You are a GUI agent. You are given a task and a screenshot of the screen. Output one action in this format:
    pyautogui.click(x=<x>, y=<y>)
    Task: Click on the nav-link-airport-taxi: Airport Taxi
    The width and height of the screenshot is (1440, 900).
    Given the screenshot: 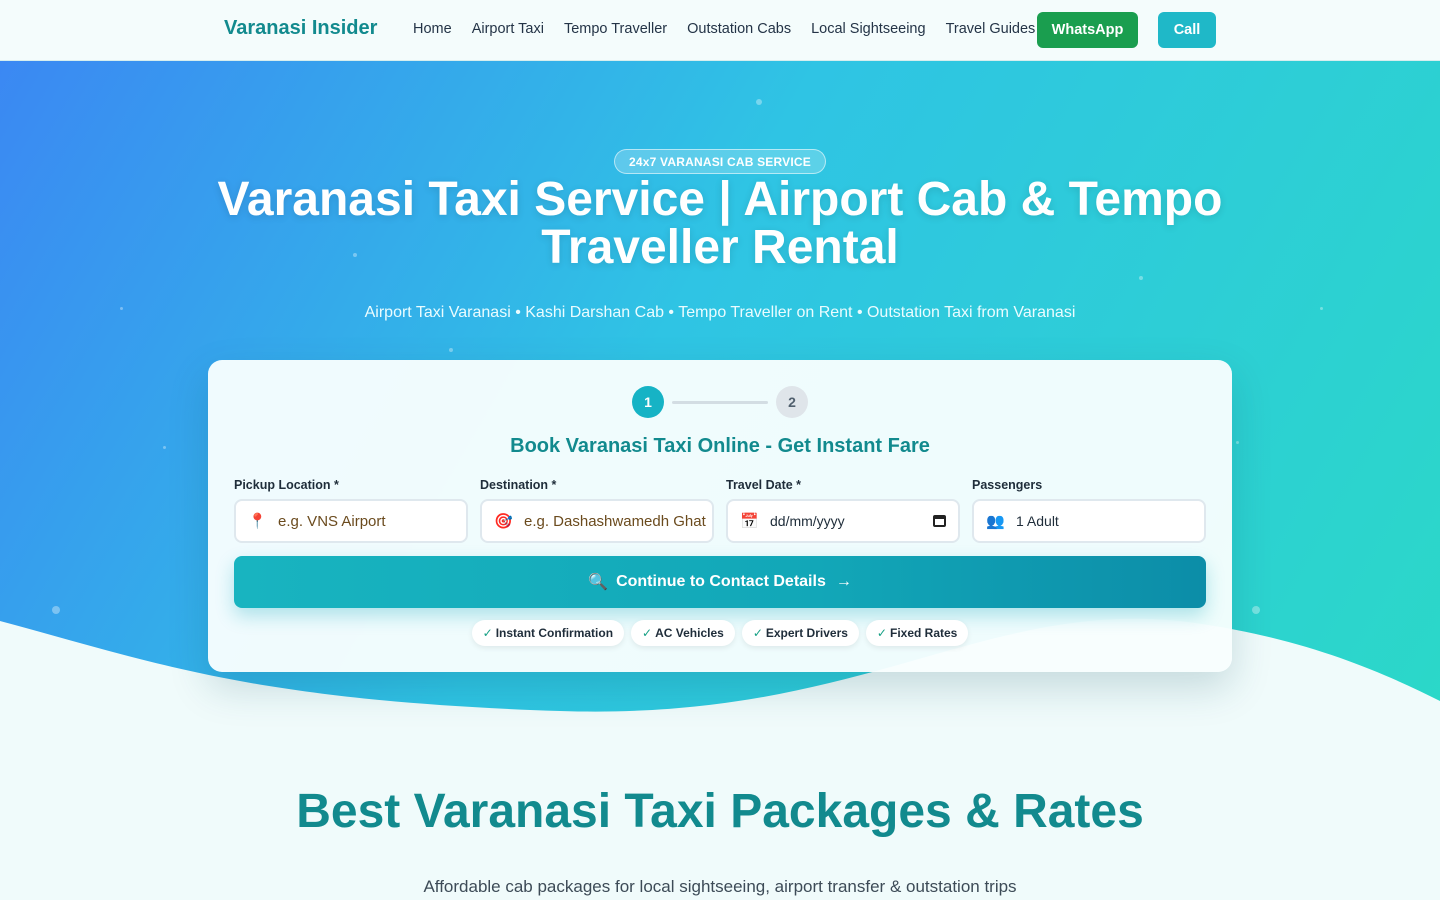 What is the action you would take?
    pyautogui.click(x=508, y=29)
    